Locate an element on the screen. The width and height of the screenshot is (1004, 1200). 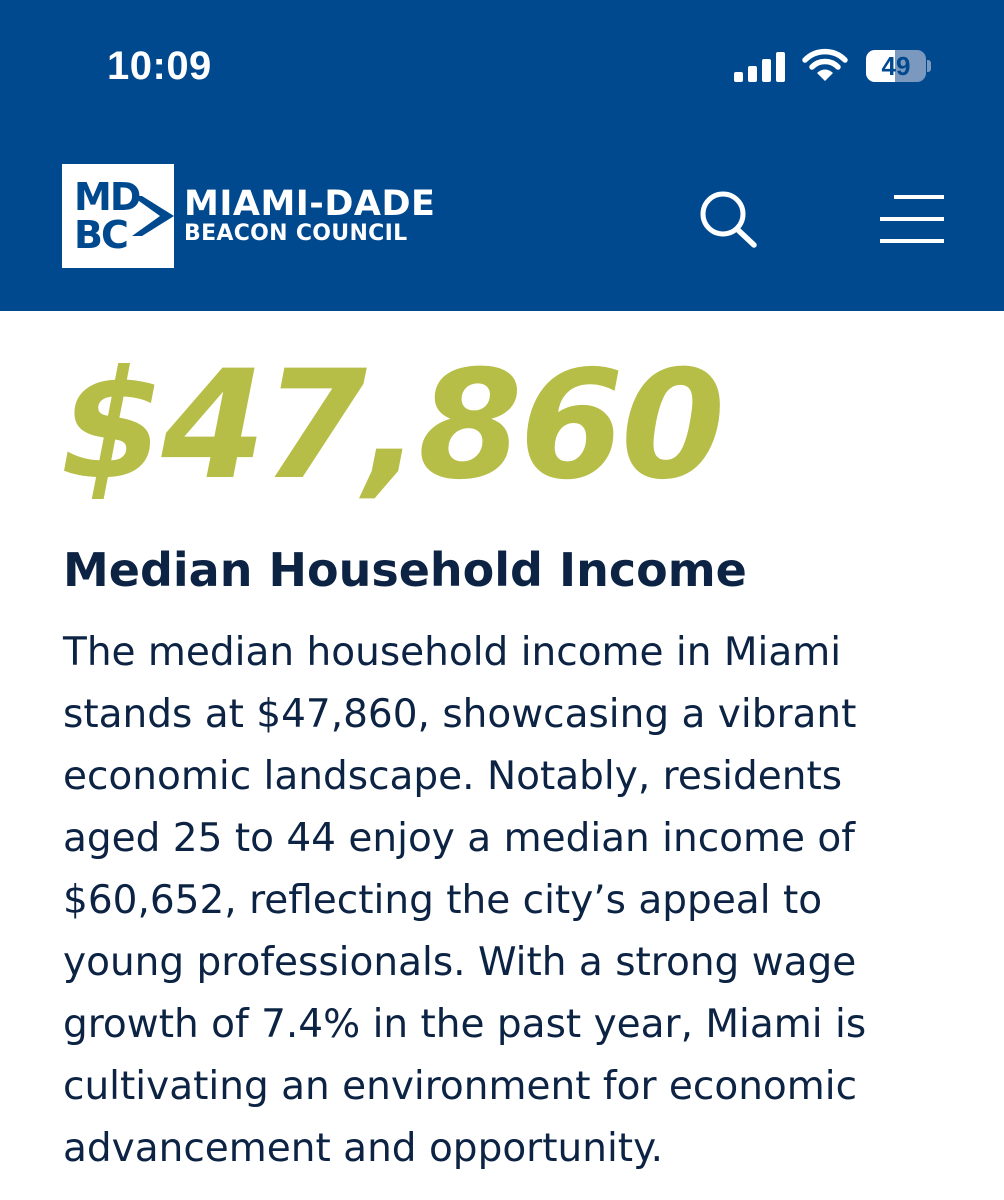
status-time: 10:09 is located at coordinates (159, 66).